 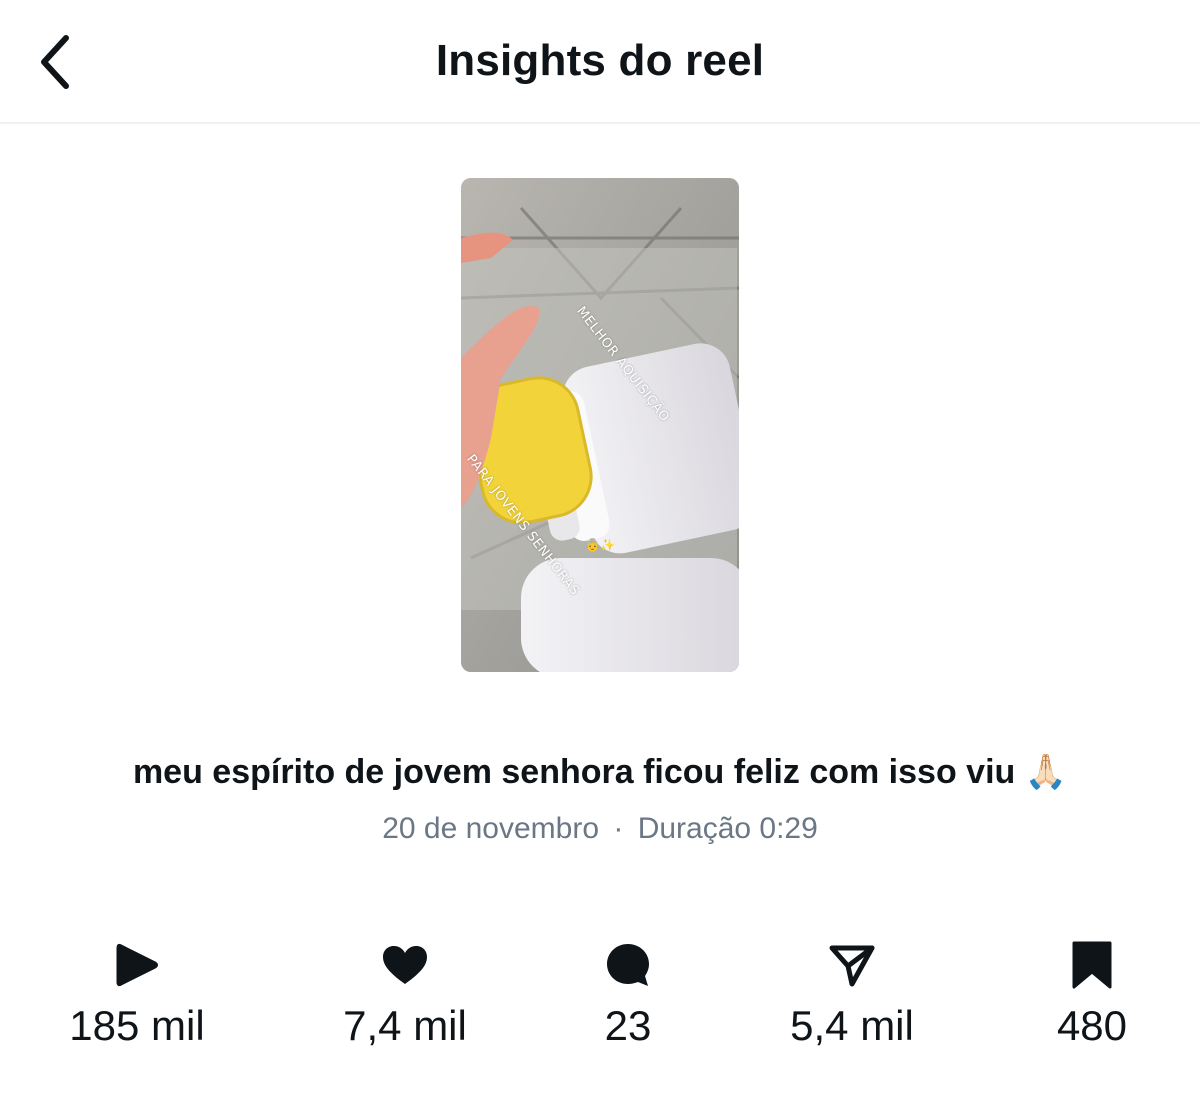 What do you see at coordinates (405, 990) in the screenshot?
I see `stat-likes: 7,4 mil` at bounding box center [405, 990].